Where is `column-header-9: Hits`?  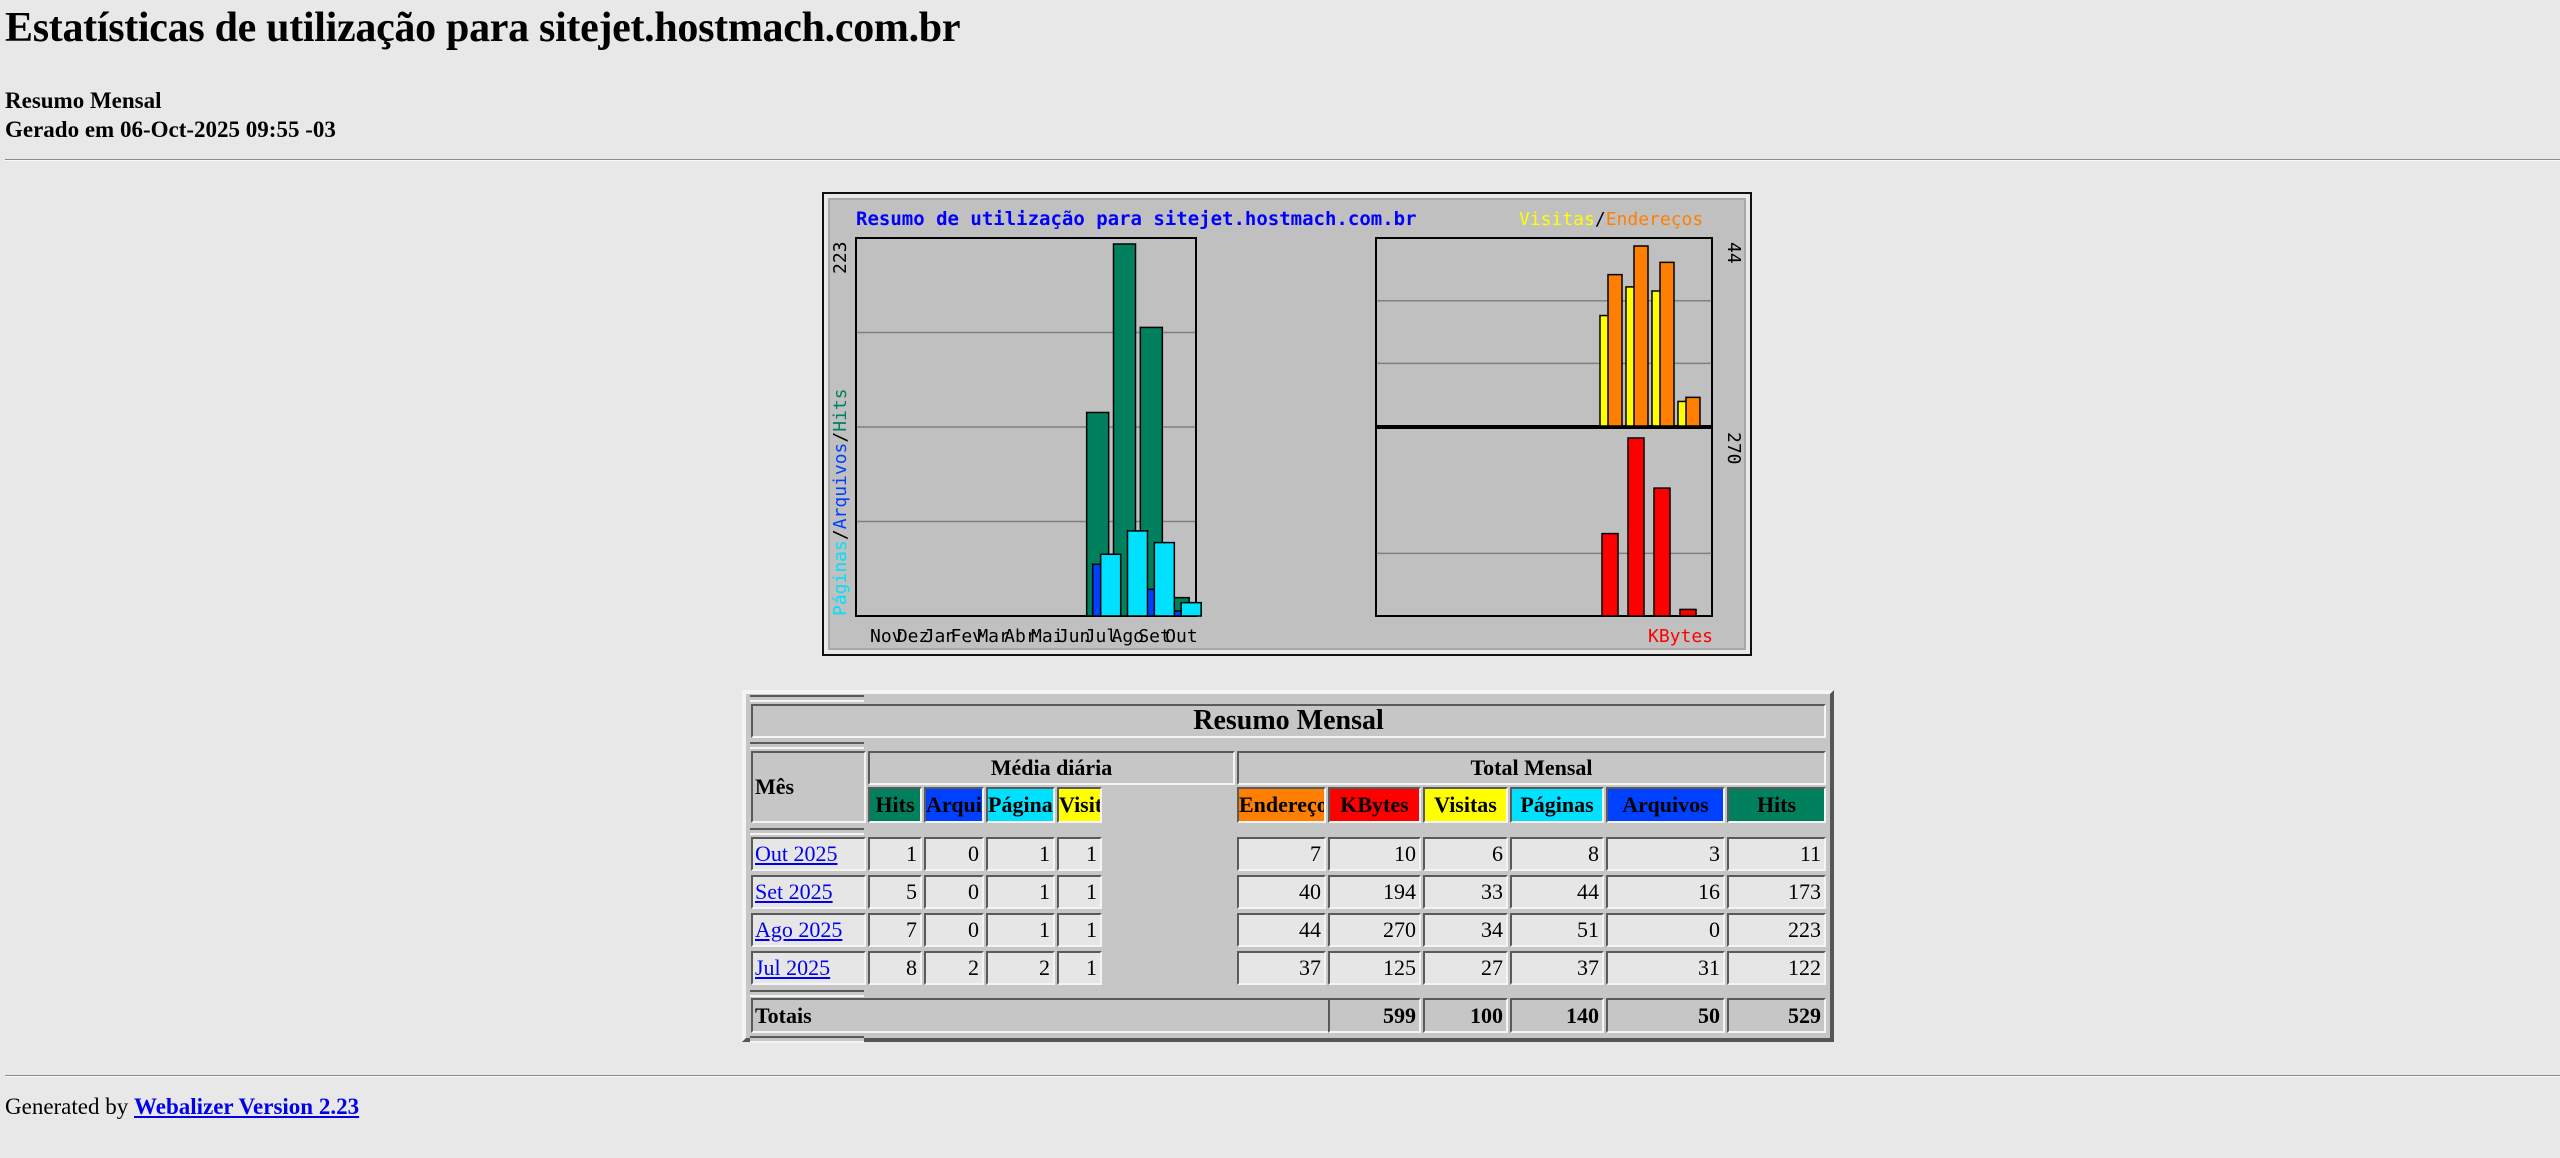 column-header-9: Hits is located at coordinates (1776, 805).